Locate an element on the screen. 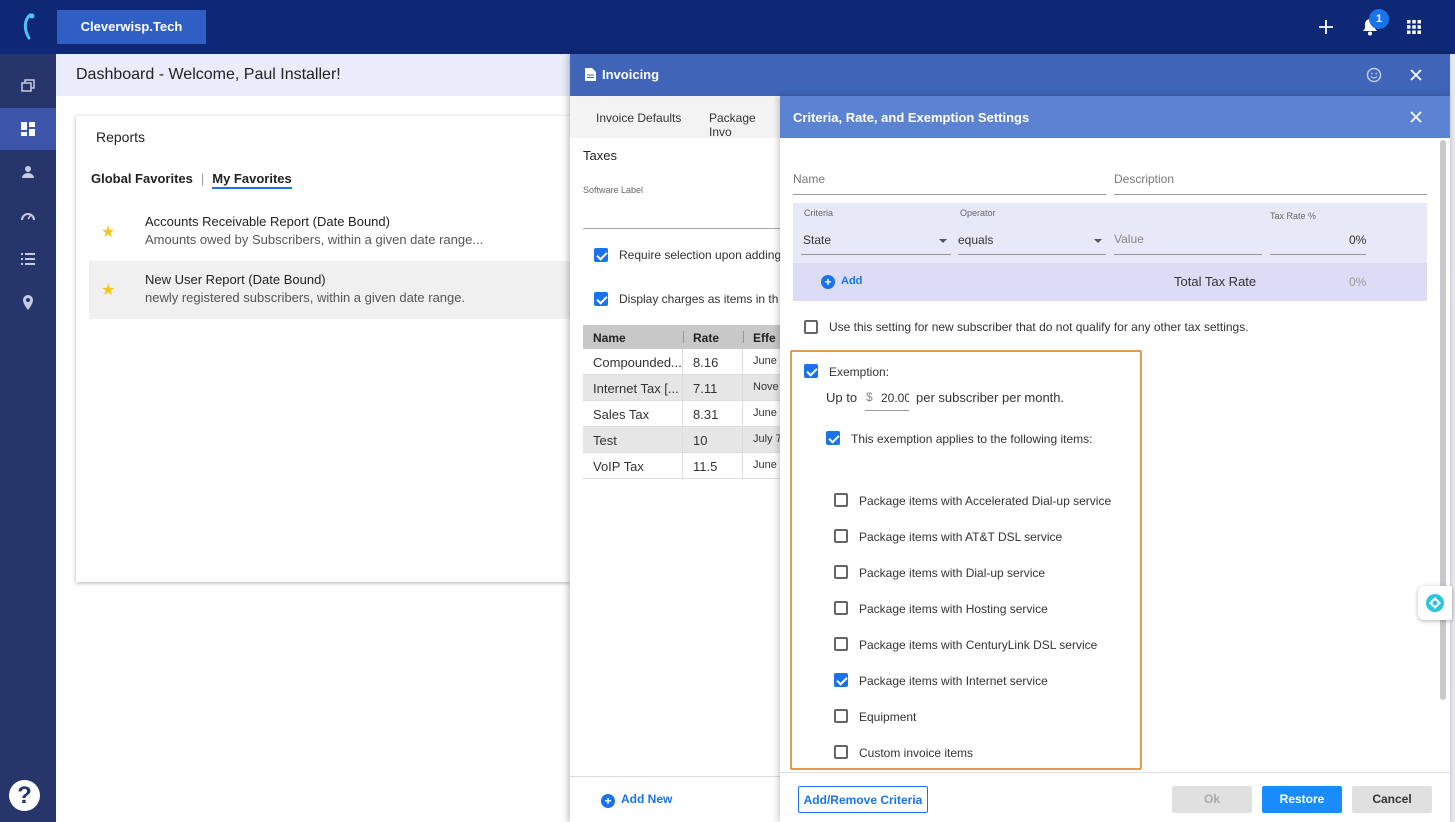  nav-list-icon is located at coordinates (28, 259).